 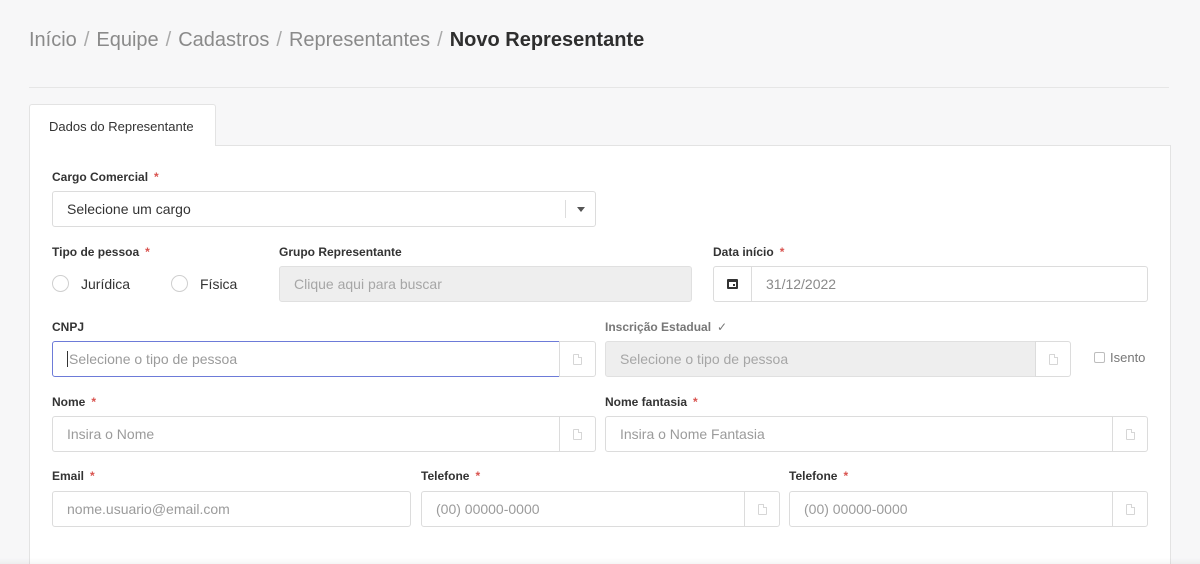 I want to click on telefone1-label: Telefone *, so click(x=451, y=476).